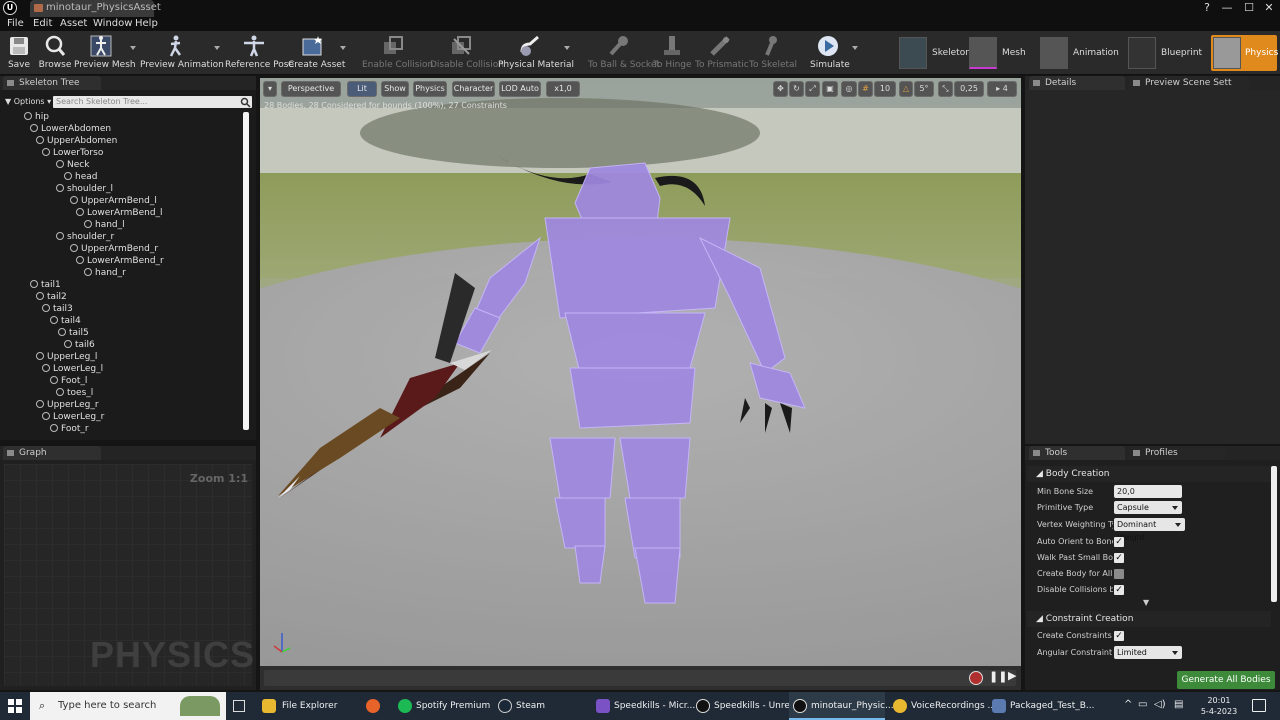 The height and width of the screenshot is (720, 1280). I want to click on preview-mesh-dropdown-icon, so click(133, 48).